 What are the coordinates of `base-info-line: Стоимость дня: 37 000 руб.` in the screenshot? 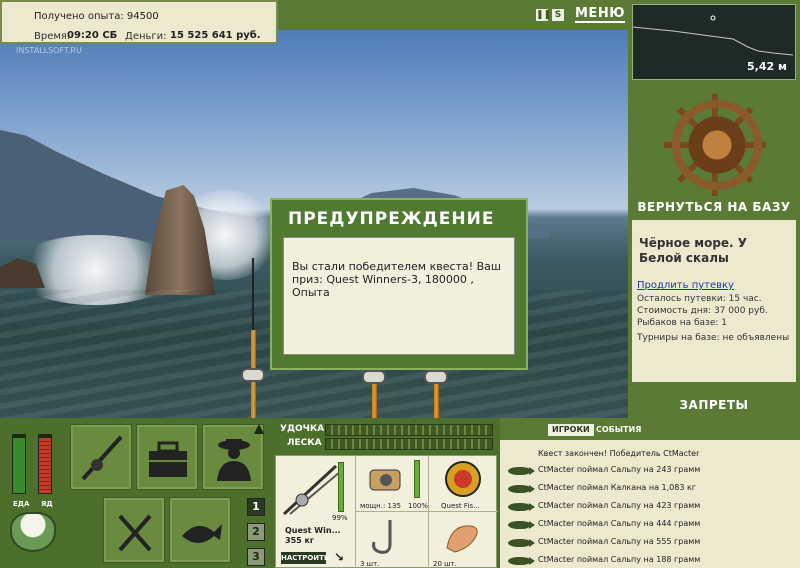 It's located at (702, 311).